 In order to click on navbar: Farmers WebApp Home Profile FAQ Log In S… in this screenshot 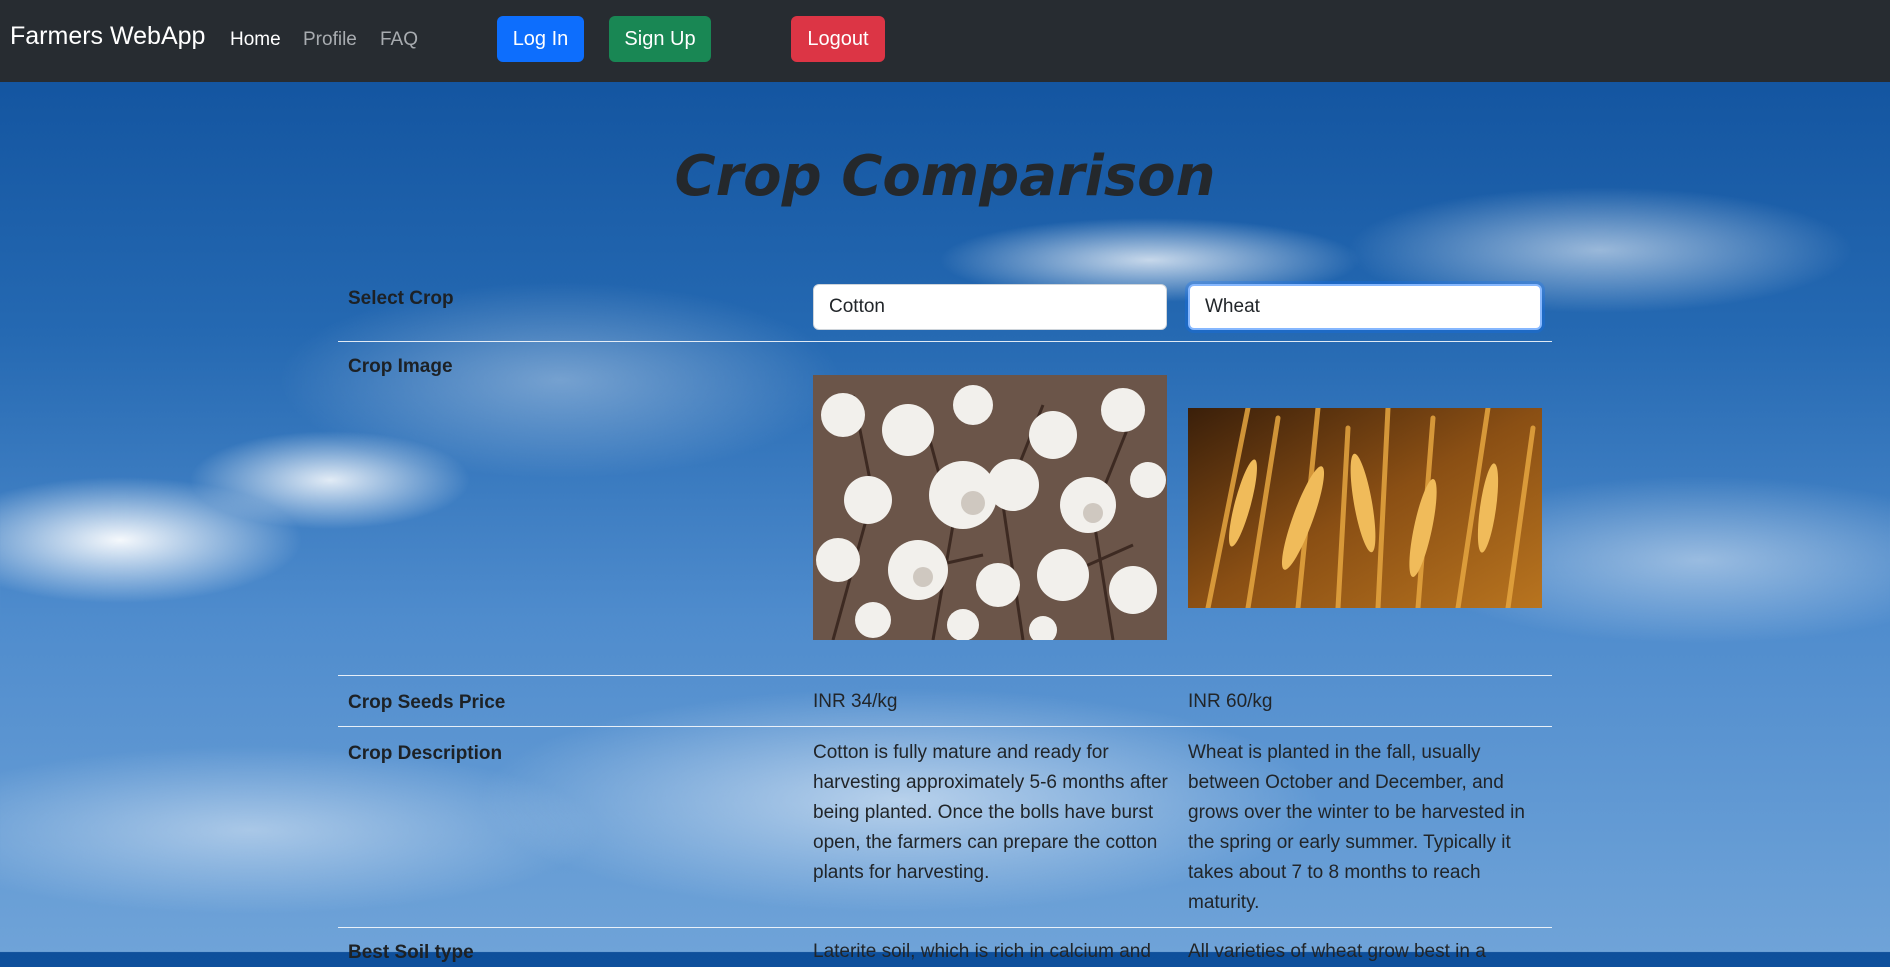, I will do `click(945, 41)`.